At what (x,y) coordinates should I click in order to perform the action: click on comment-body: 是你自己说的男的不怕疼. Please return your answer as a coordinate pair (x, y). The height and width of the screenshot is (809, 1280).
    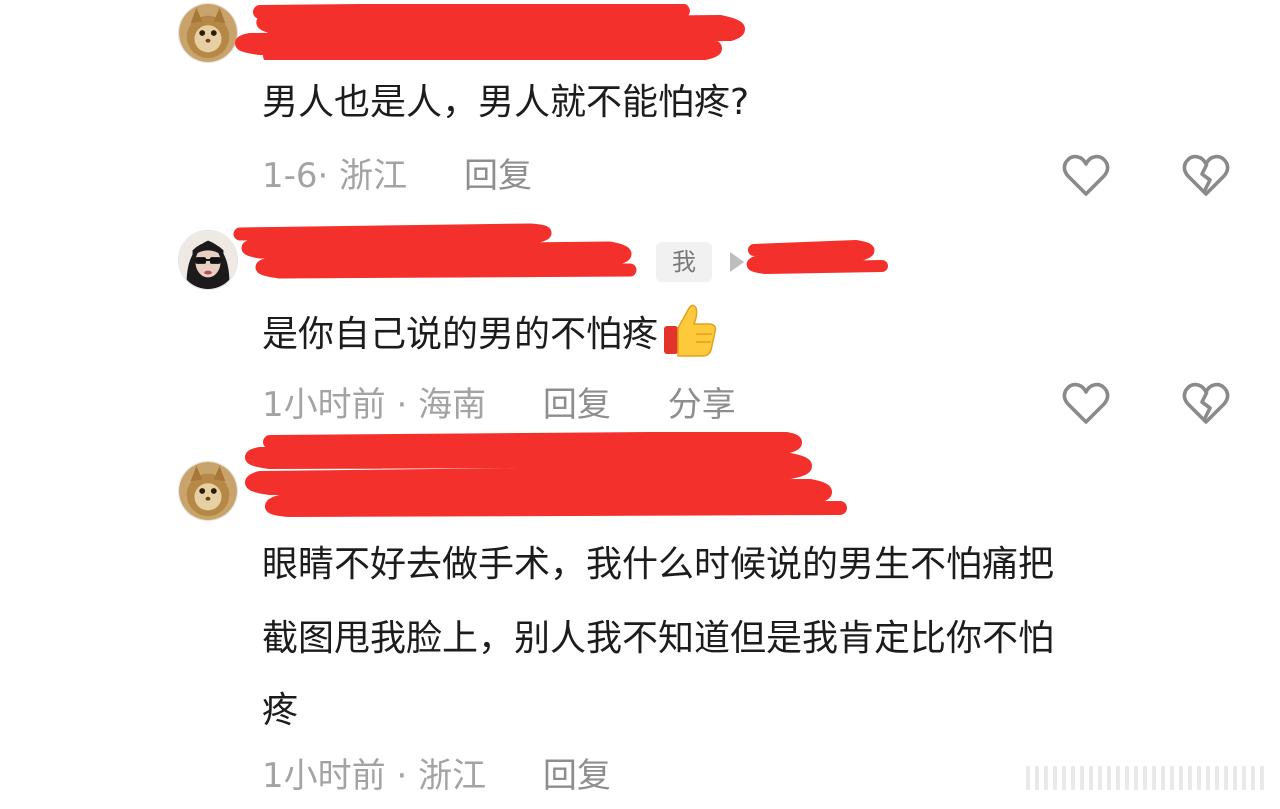
    Looking at the image, I should click on (490, 335).